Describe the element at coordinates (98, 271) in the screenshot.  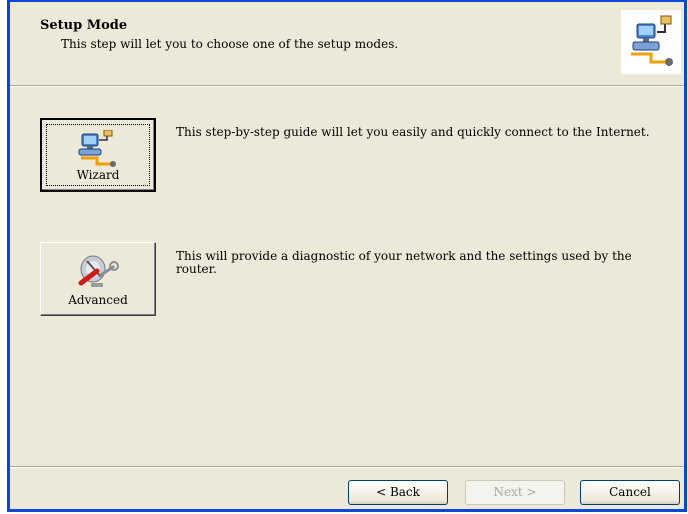
I see `satellite-dish-tools-icon` at that location.